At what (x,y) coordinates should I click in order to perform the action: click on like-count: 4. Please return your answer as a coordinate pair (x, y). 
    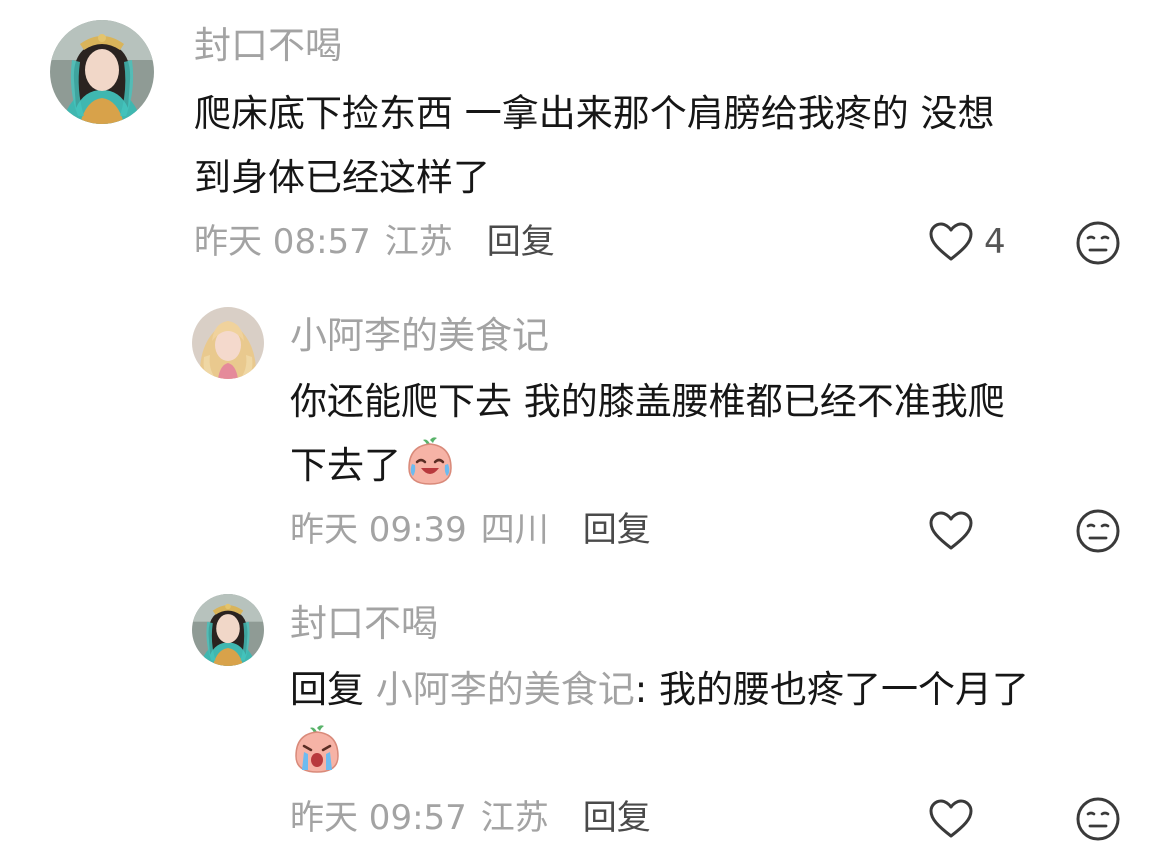
    Looking at the image, I should click on (995, 242).